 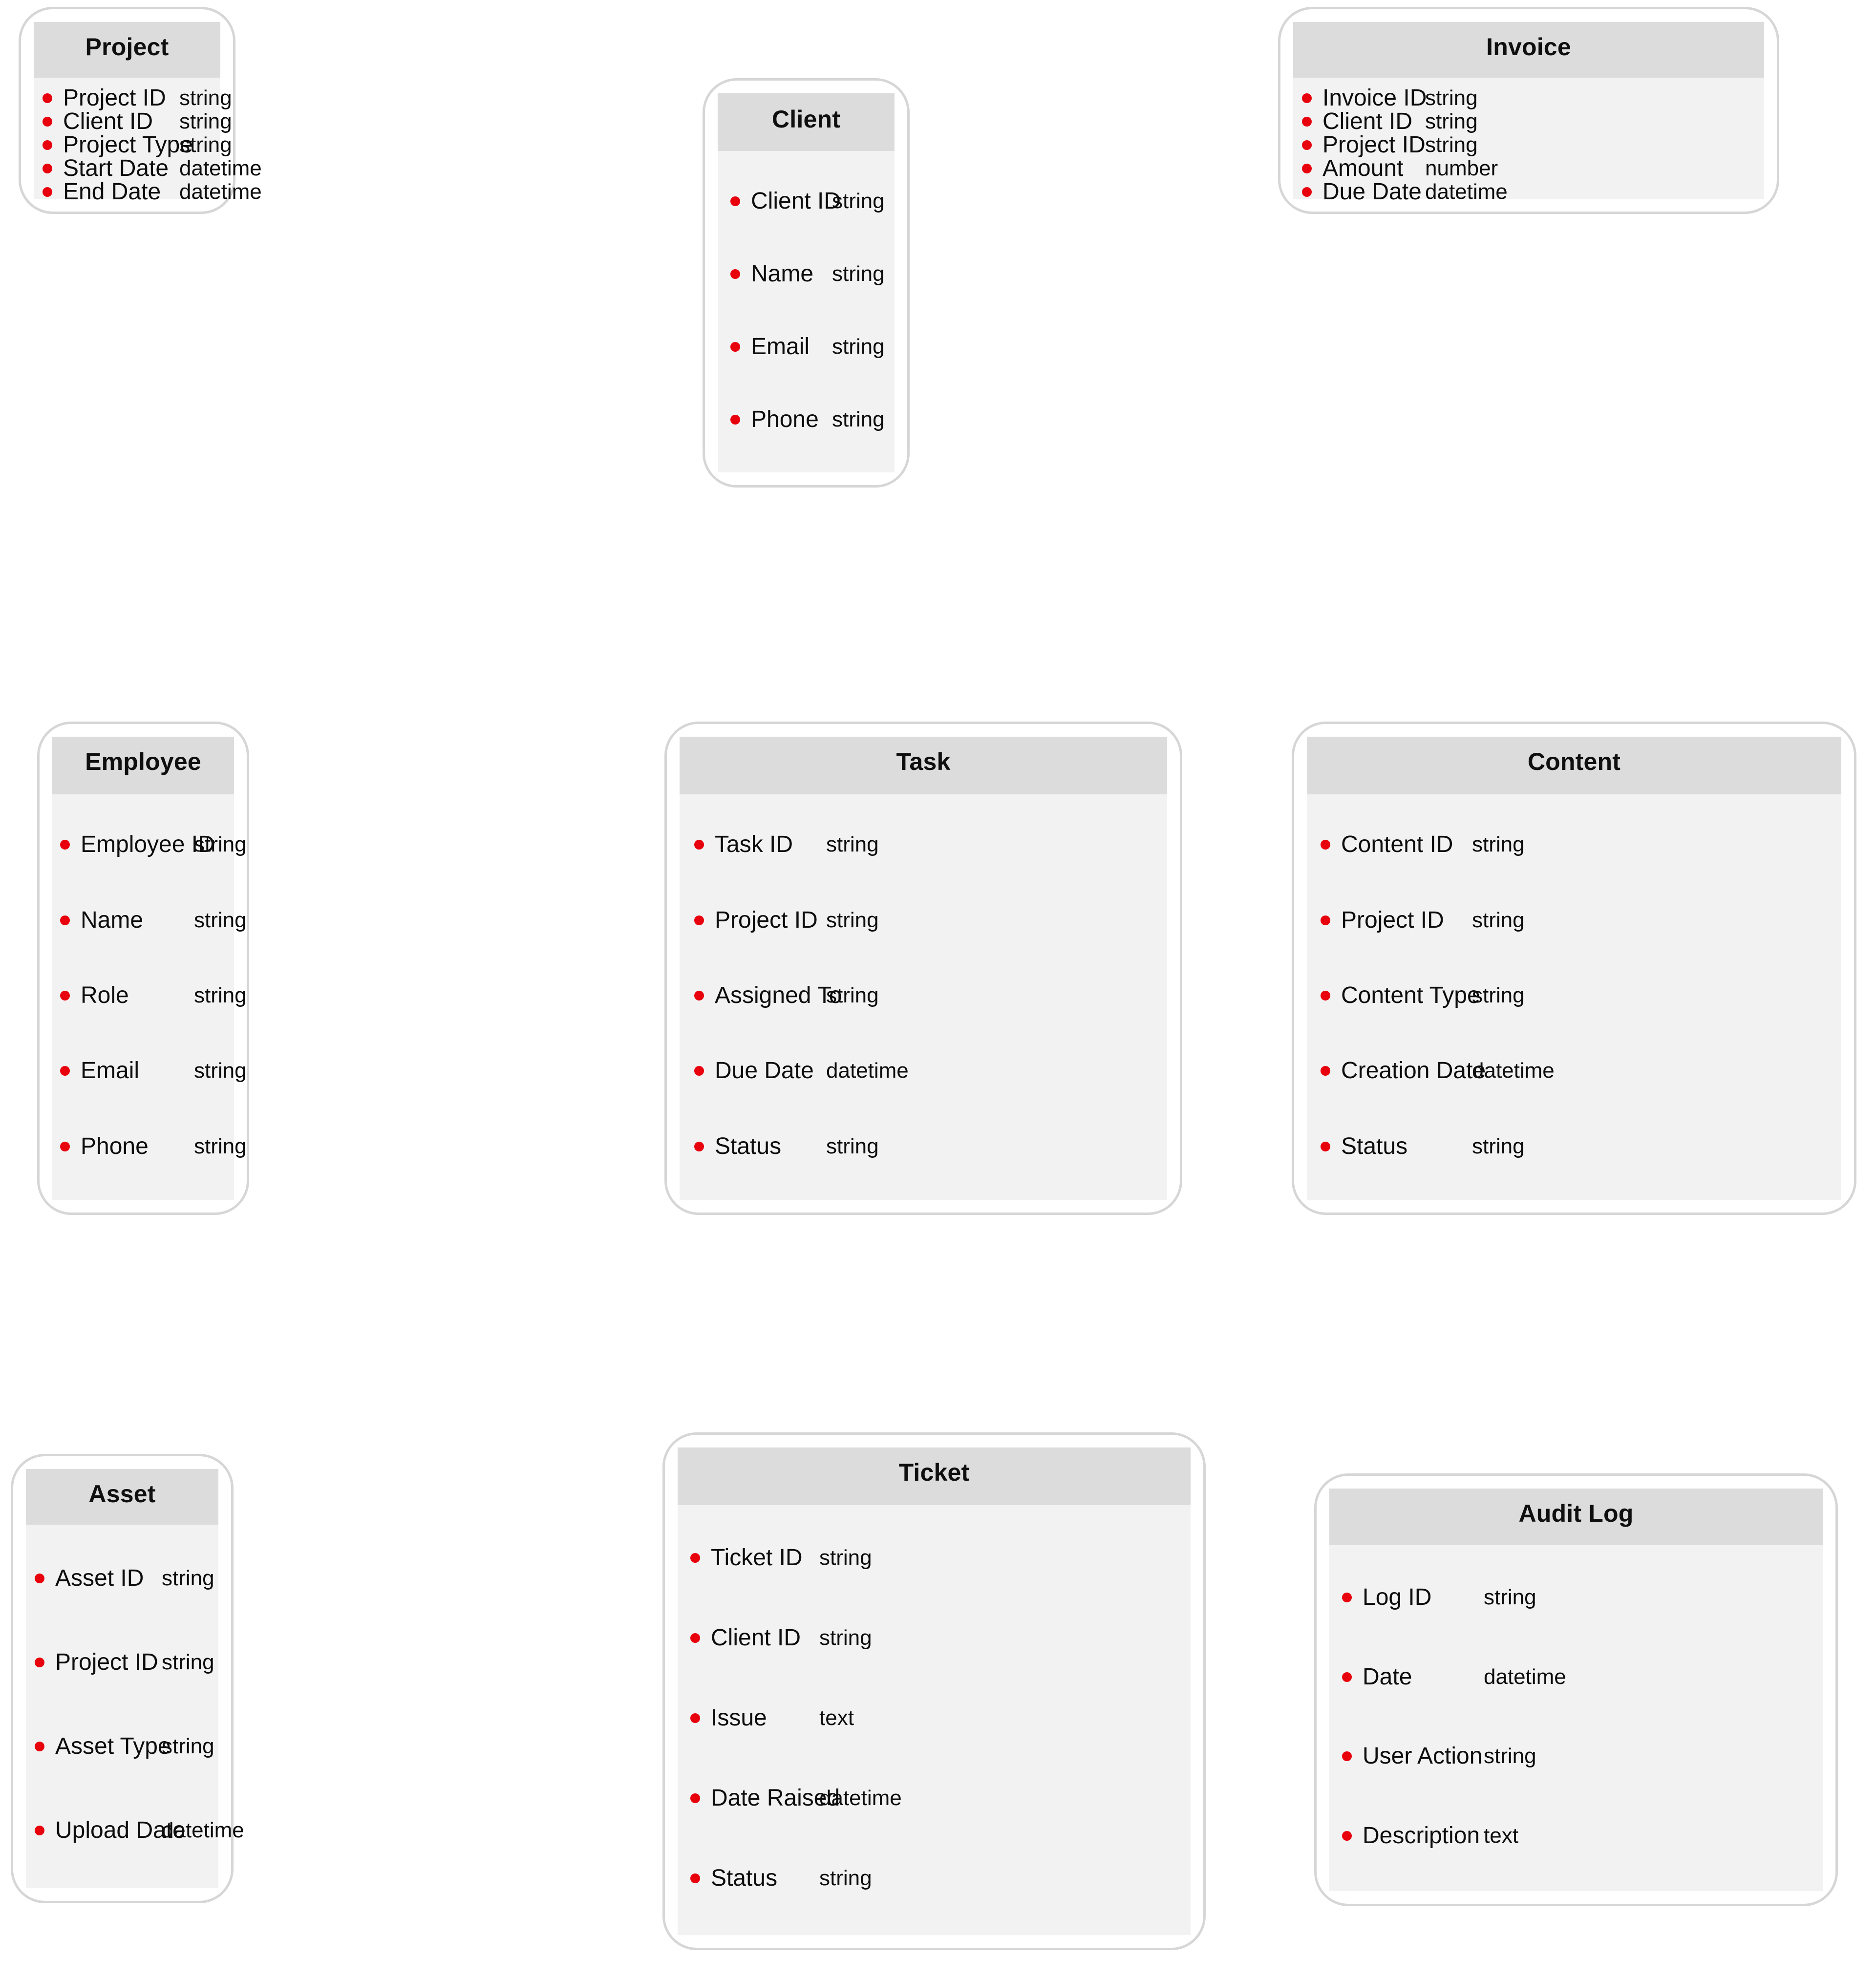 What do you see at coordinates (1528, 98) in the screenshot?
I see `entity-field-row: Invoice ID string` at bounding box center [1528, 98].